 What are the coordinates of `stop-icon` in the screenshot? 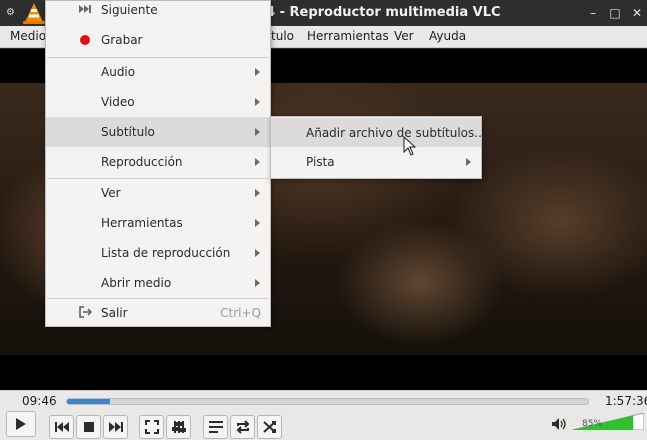 It's located at (88, 427).